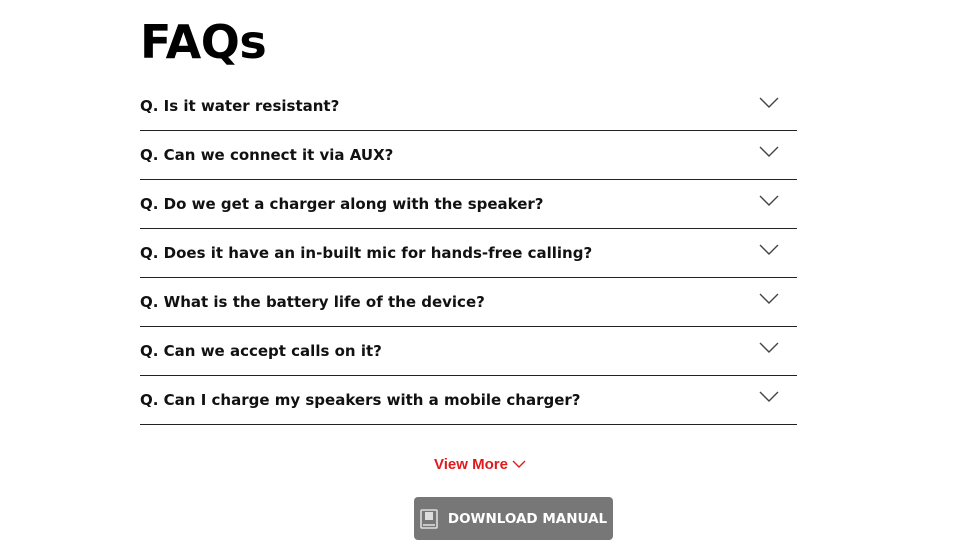  I want to click on faq-item-water-resistant: Q. Is it water resistant?, so click(468, 106).